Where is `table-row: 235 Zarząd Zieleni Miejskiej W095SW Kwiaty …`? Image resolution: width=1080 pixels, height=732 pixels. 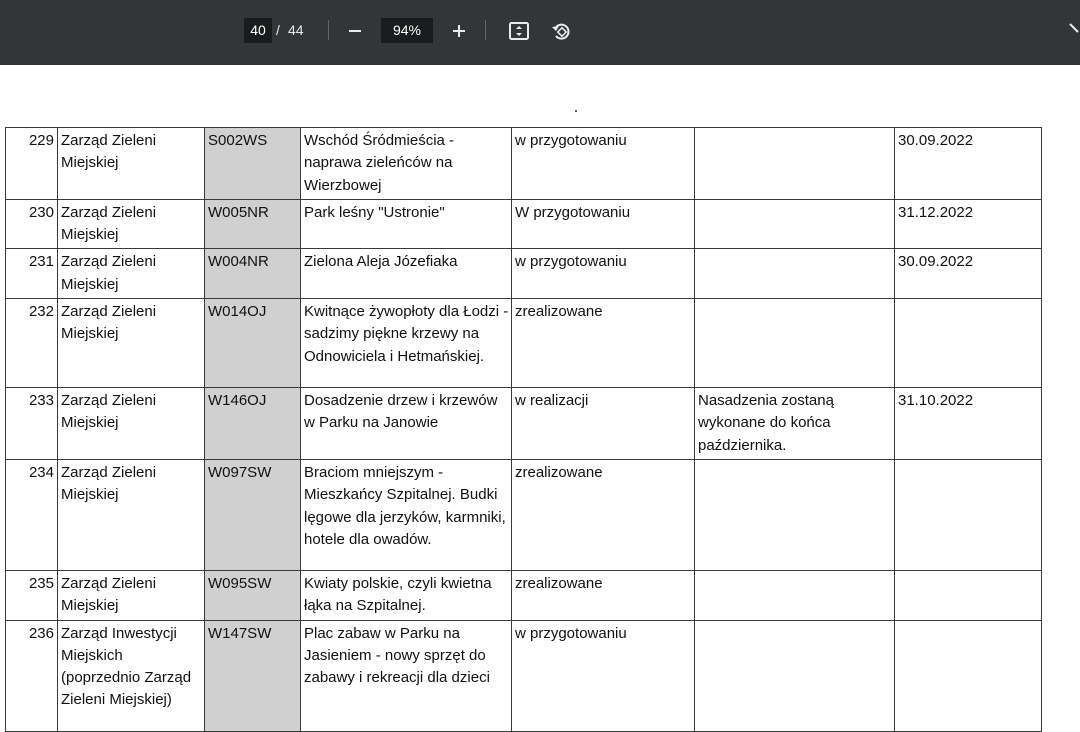 table-row: 235 Zarząd Zieleni Miejskiej W095SW Kwiaty … is located at coordinates (523, 595).